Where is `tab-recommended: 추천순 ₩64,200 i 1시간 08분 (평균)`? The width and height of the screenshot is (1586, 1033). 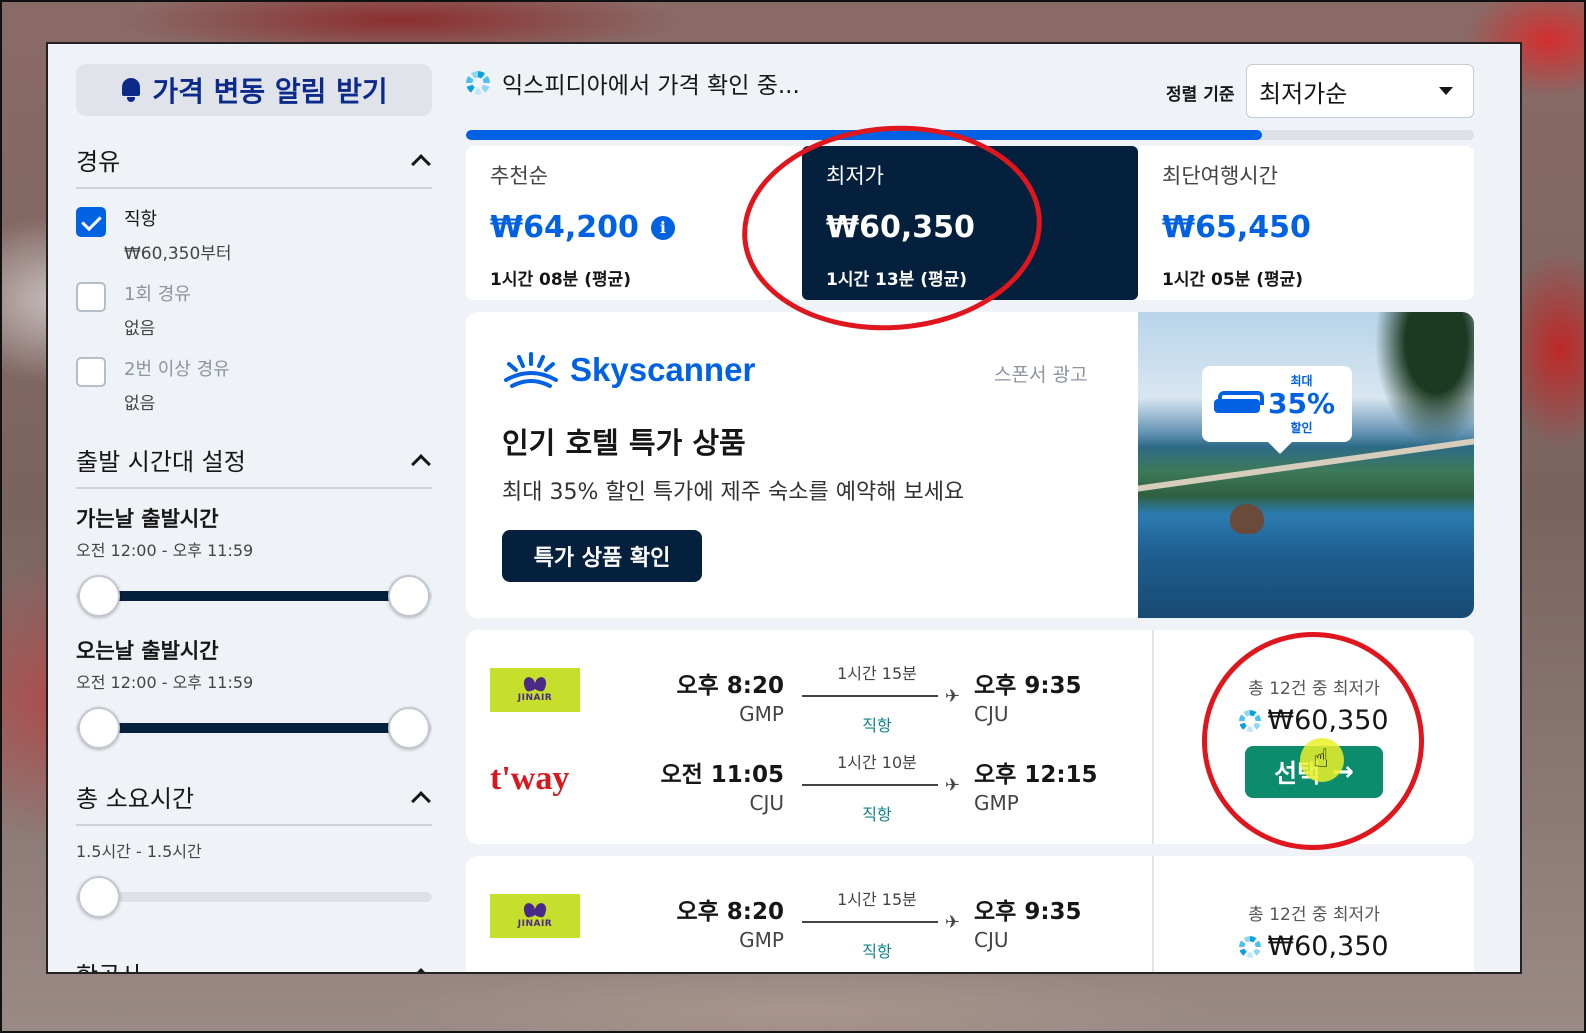 tab-recommended: 추천순 ₩64,200 i 1시간 08분 (평균) is located at coordinates (634, 223).